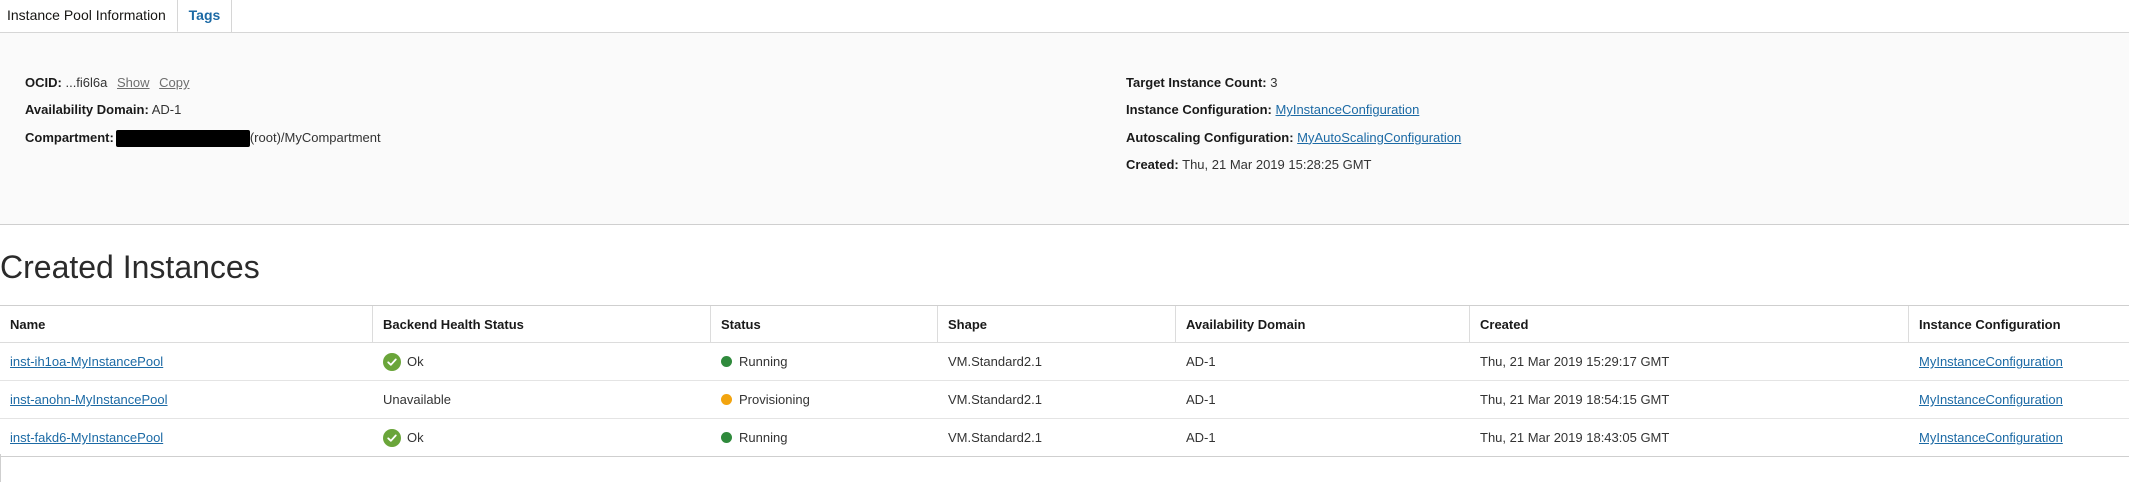  I want to click on ocid-row: OCID: ...fi6l6a Show Copy, so click(203, 87).